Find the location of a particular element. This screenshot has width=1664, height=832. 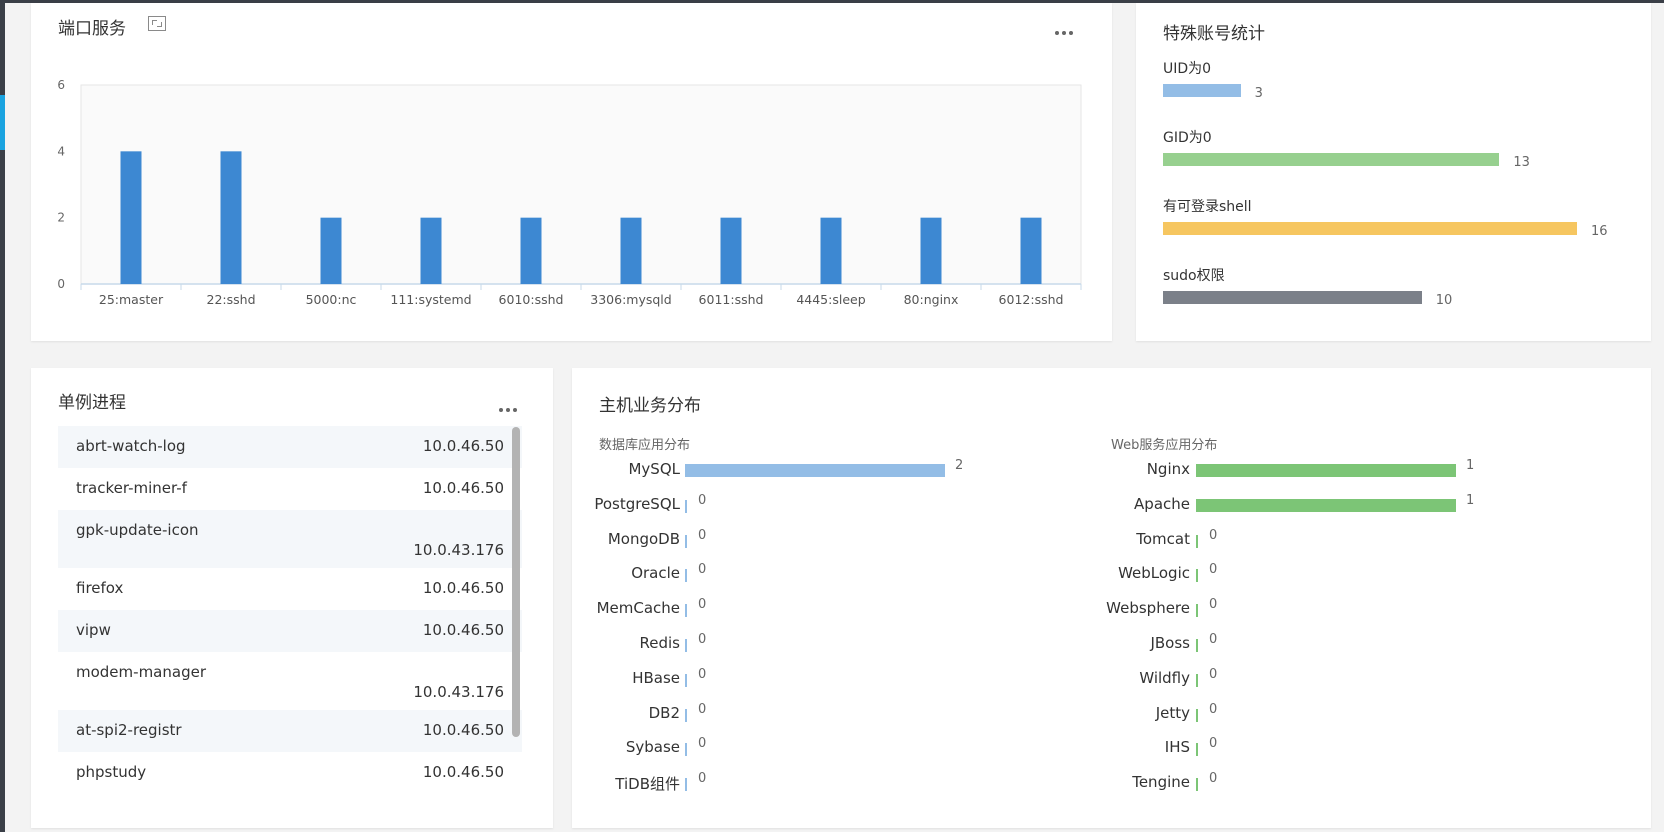

app-label: Jetty is located at coordinates (1172, 712).